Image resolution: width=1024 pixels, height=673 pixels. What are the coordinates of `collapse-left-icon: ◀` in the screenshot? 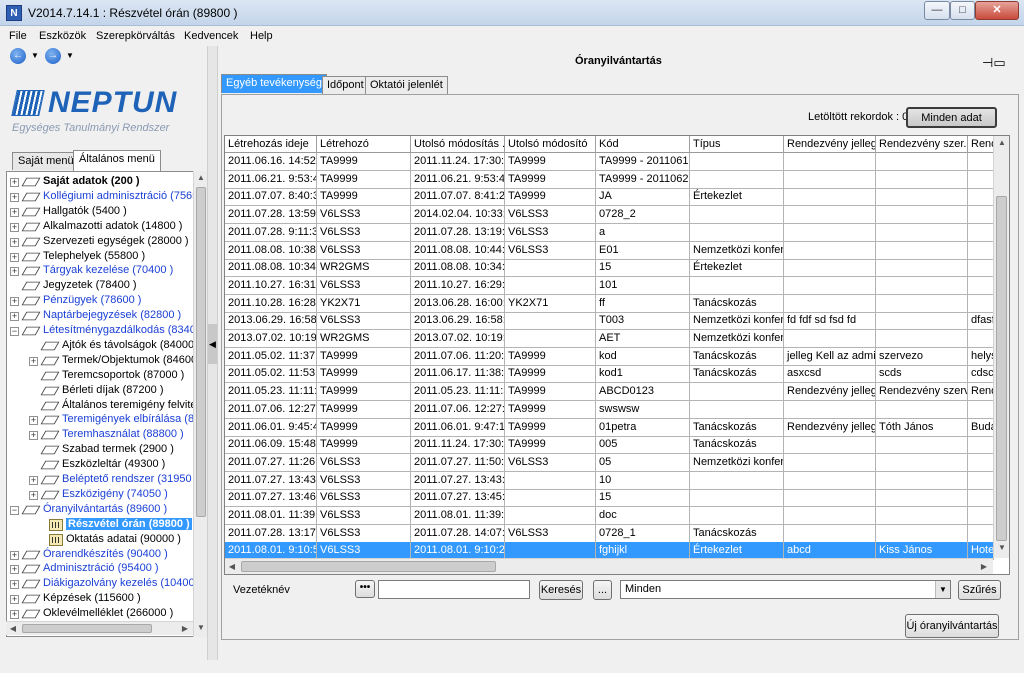 It's located at (212, 344).